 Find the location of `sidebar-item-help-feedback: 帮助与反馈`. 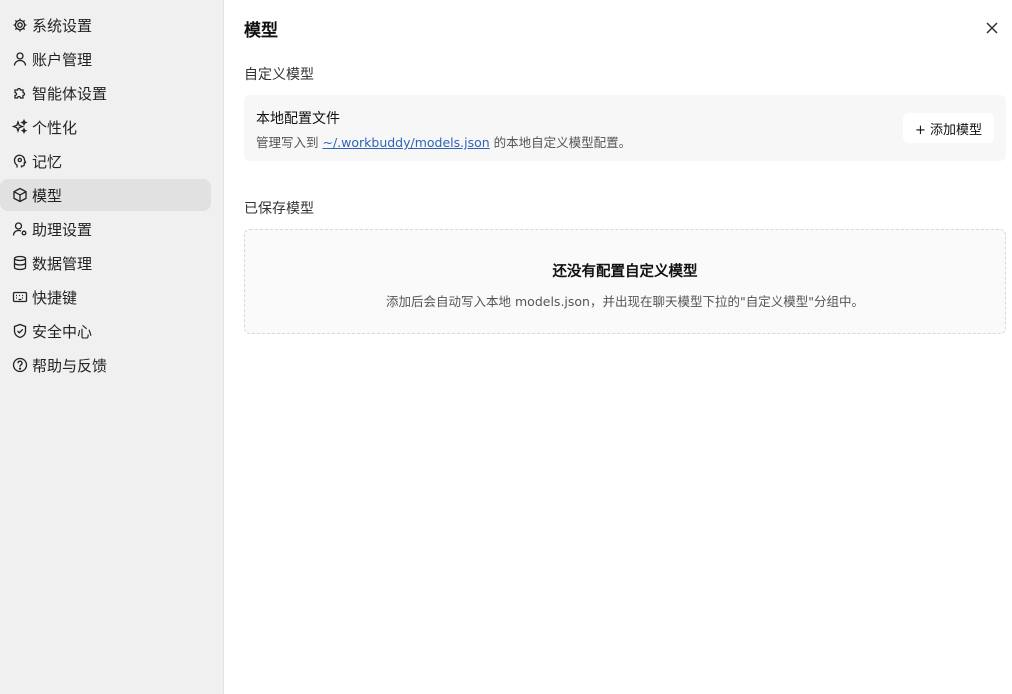

sidebar-item-help-feedback: 帮助与反馈 is located at coordinates (105, 365).